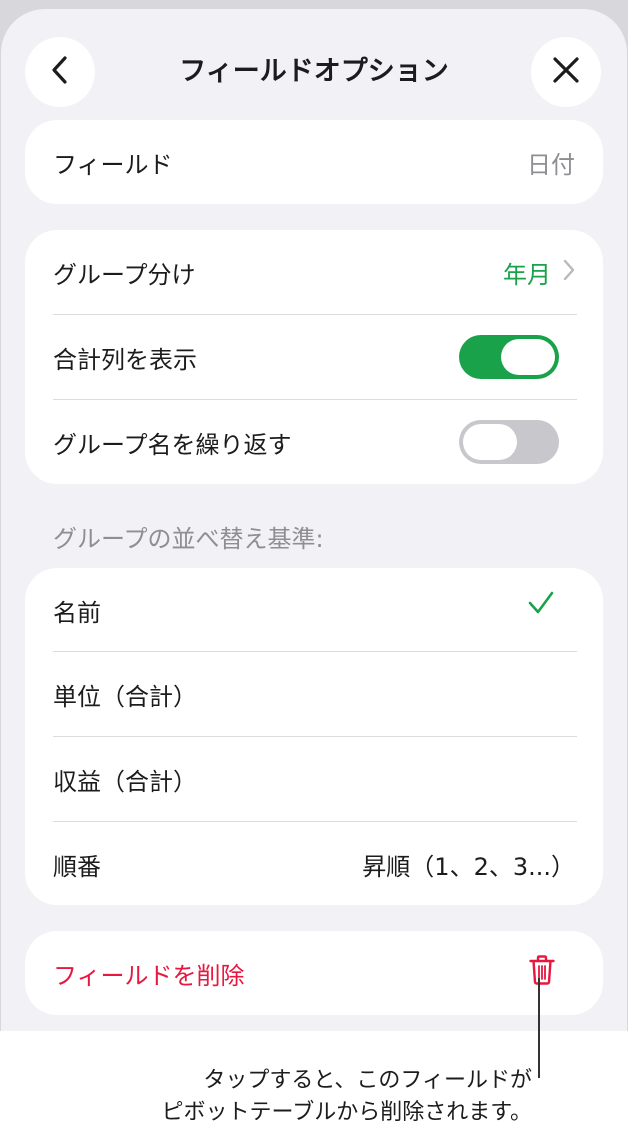 This screenshot has height=1128, width=628. What do you see at coordinates (314, 610) in the screenshot?
I see `sort-option-name: 名前` at bounding box center [314, 610].